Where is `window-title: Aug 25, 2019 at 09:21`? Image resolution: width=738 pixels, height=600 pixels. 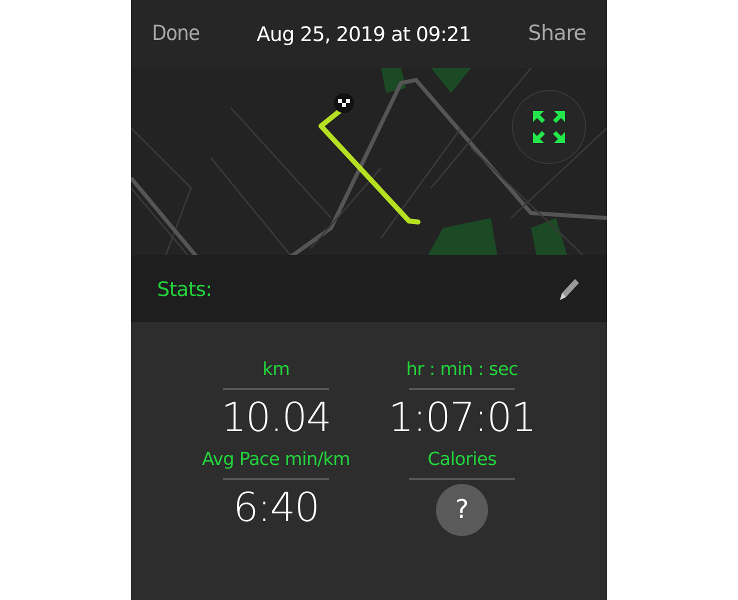
window-title: Aug 25, 2019 at 09:21 is located at coordinates (364, 34).